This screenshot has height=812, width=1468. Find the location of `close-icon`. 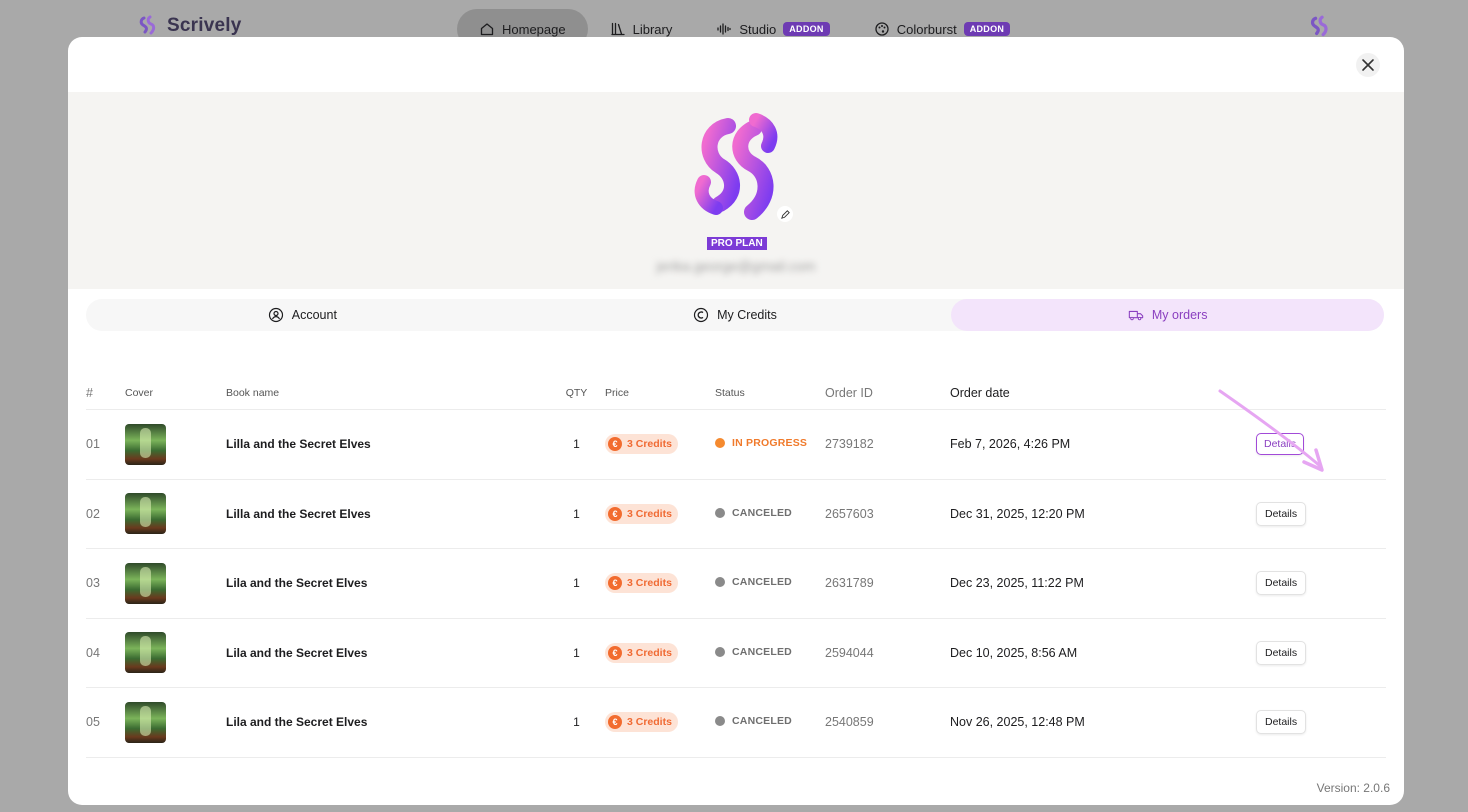

close-icon is located at coordinates (1368, 65).